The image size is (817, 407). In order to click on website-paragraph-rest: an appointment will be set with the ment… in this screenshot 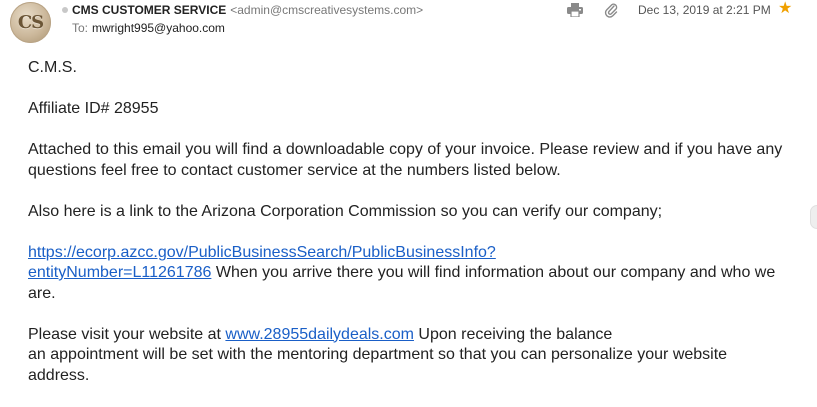, I will do `click(378, 365)`.